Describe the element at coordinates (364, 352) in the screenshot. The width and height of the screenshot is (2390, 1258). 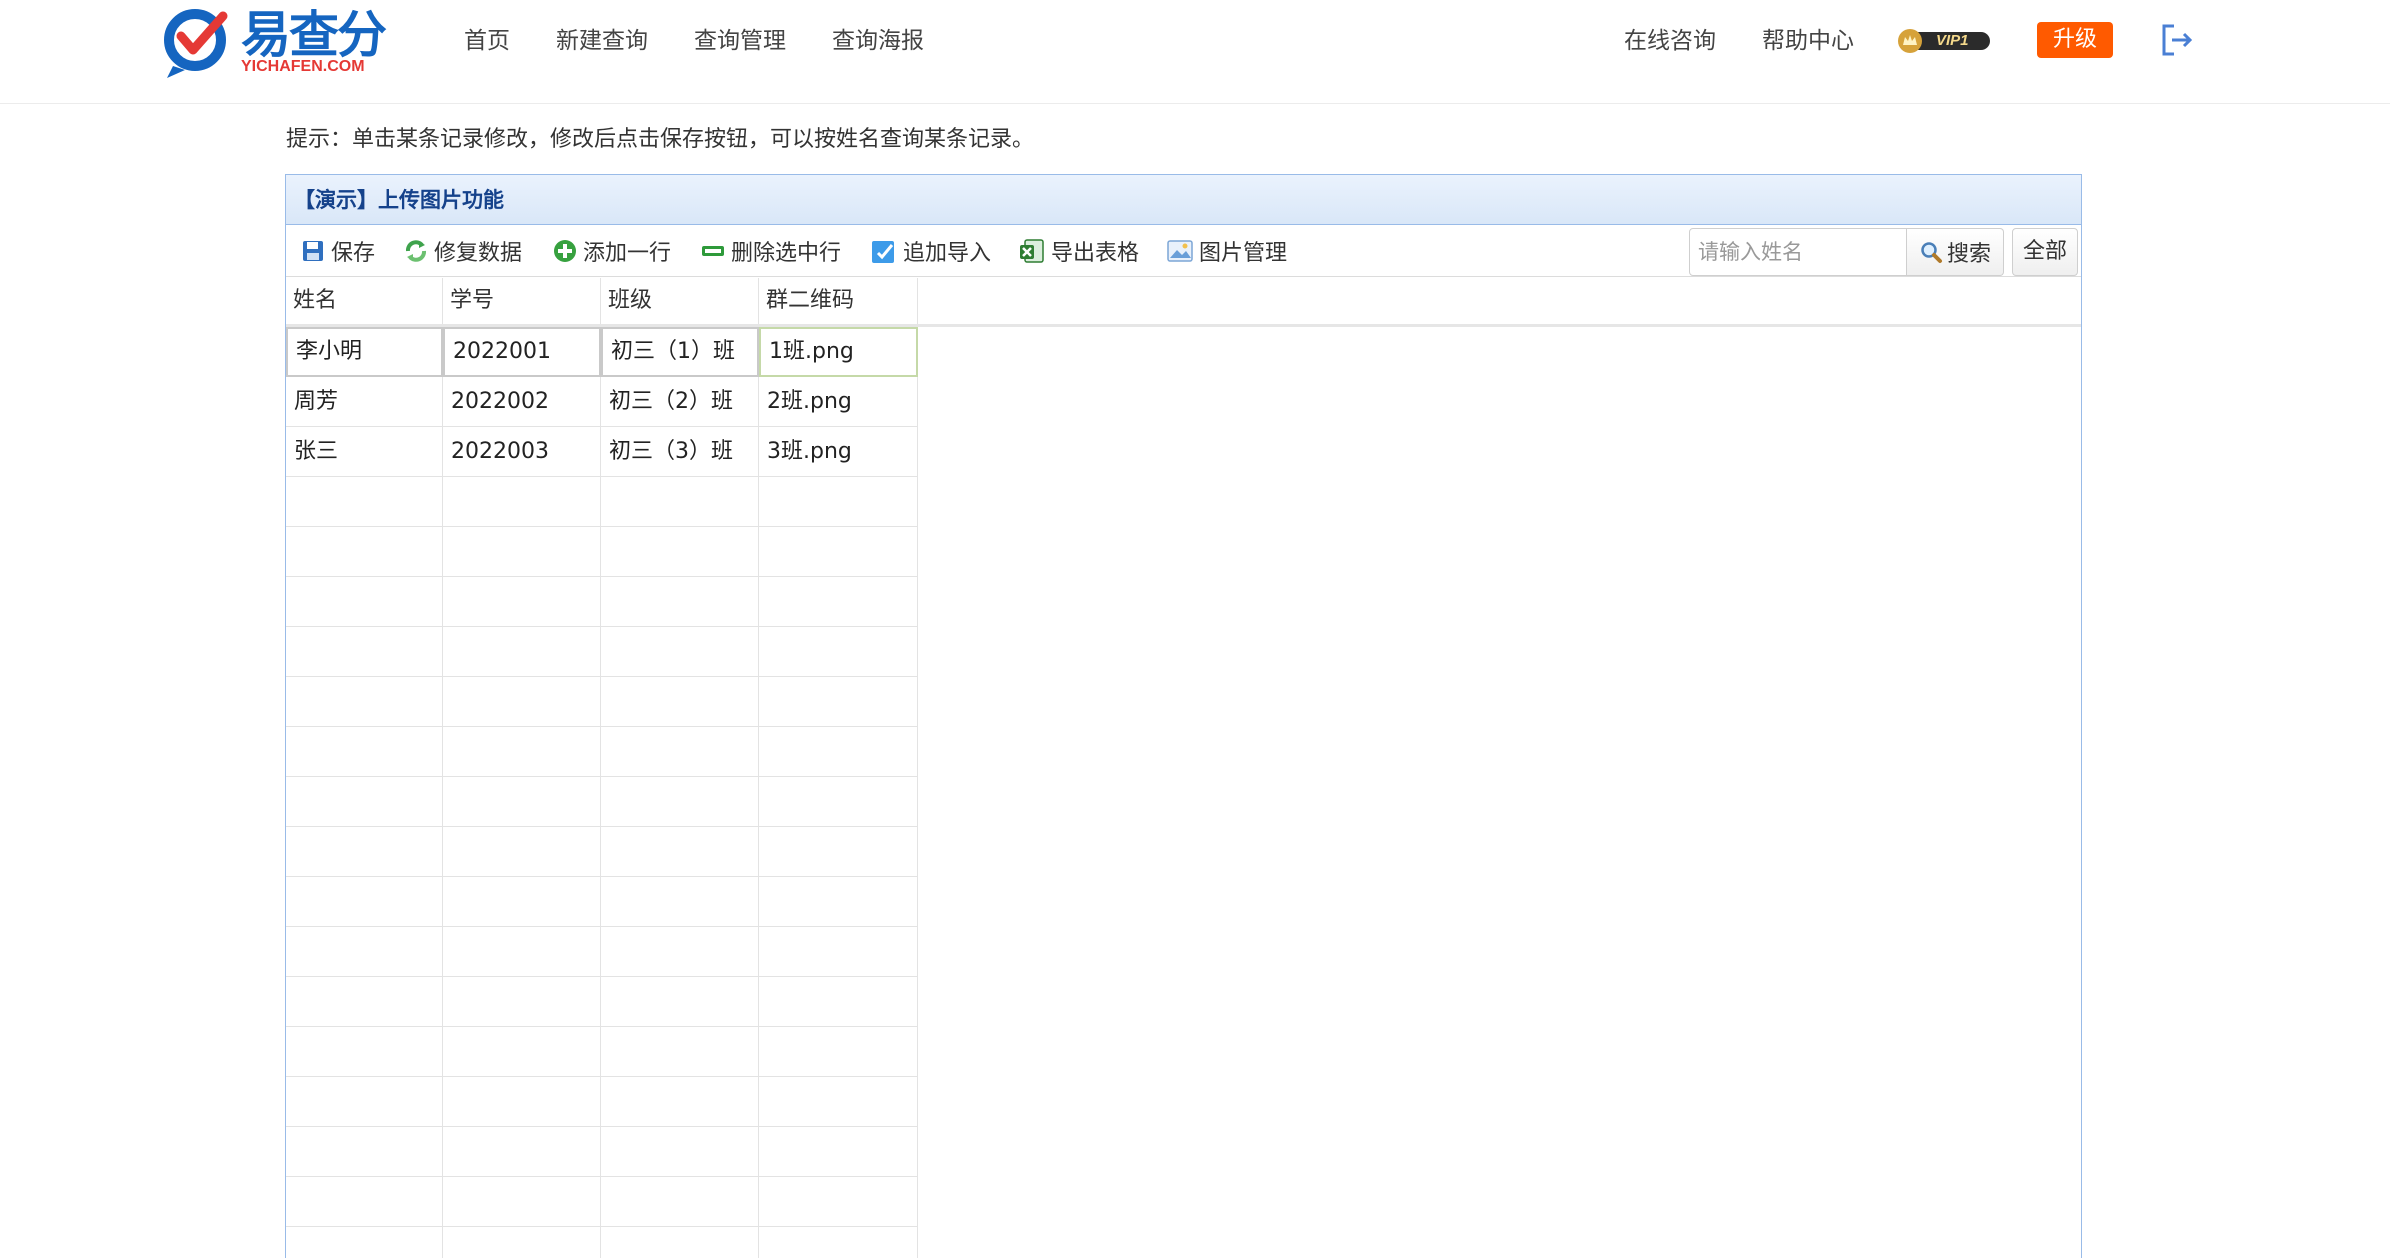
I see `cell-name: 李小明` at that location.